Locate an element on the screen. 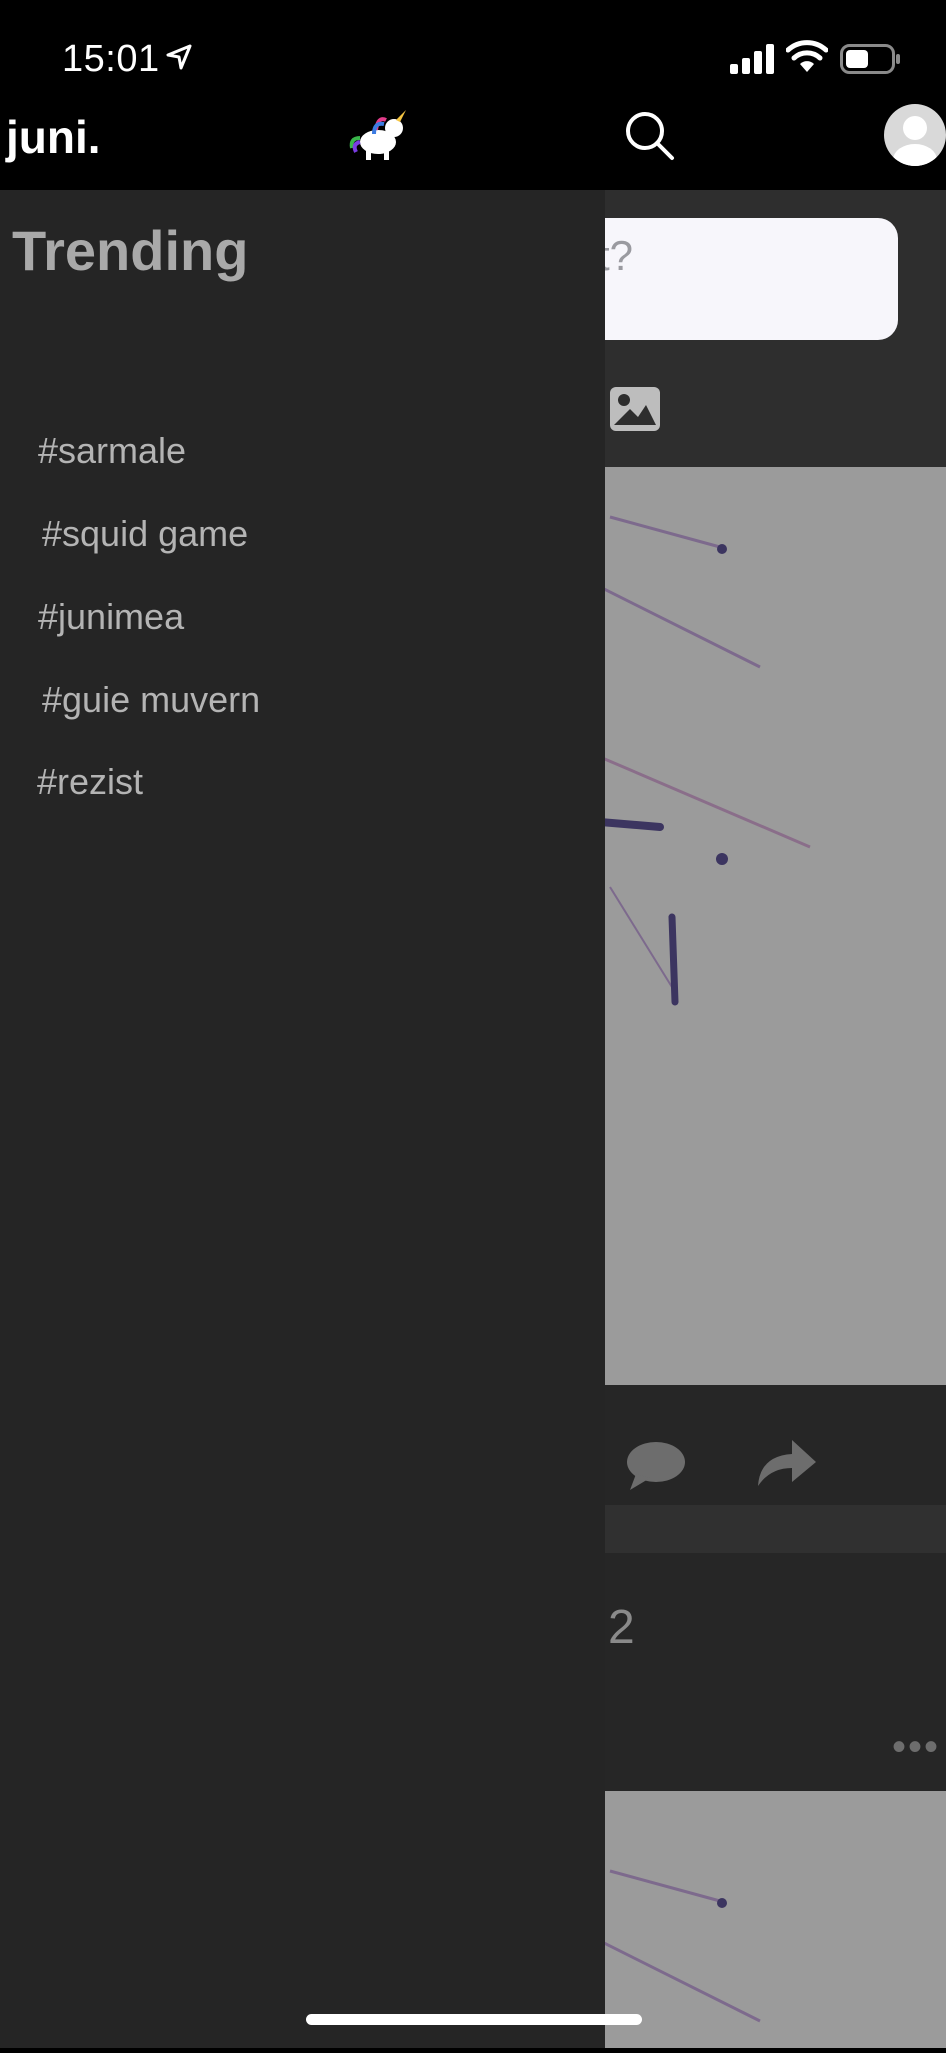 The height and width of the screenshot is (2053, 946). drawer-title: Trending is located at coordinates (130, 250).